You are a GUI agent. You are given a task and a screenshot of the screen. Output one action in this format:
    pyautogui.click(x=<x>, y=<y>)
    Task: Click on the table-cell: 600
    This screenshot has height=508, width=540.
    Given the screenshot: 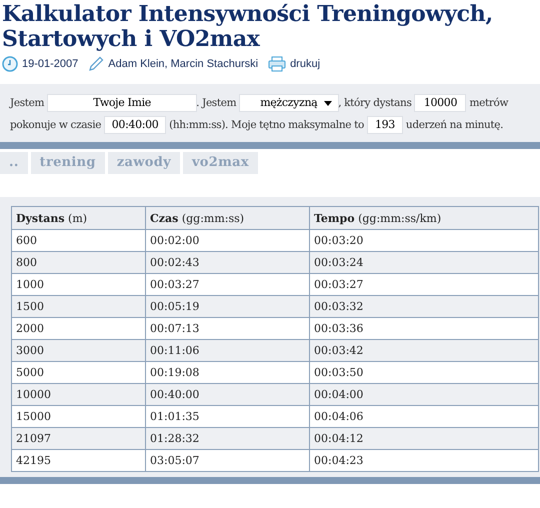 What is the action you would take?
    pyautogui.click(x=79, y=241)
    